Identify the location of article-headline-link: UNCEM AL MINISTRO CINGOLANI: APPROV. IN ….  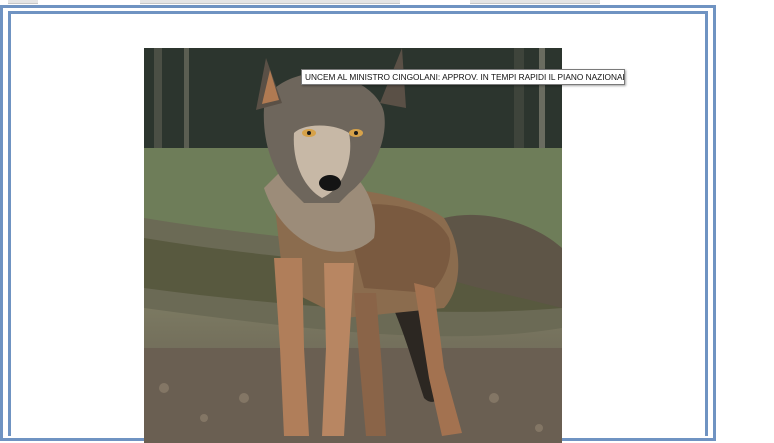
(463, 77).